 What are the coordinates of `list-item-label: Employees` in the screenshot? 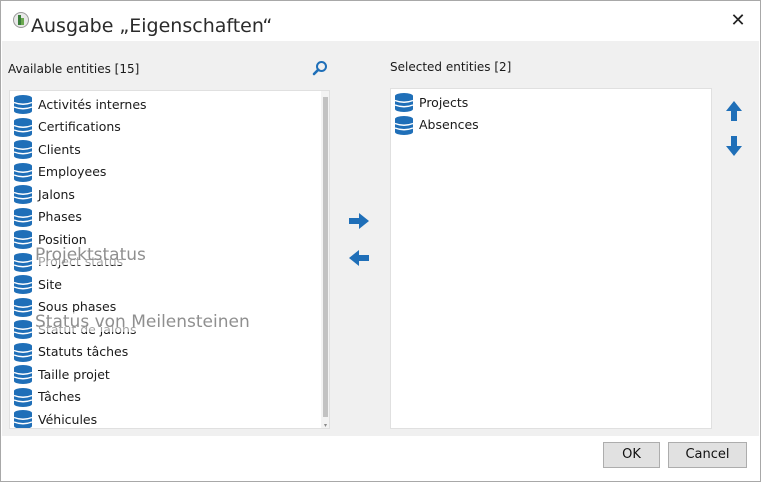 It's located at (72, 172).